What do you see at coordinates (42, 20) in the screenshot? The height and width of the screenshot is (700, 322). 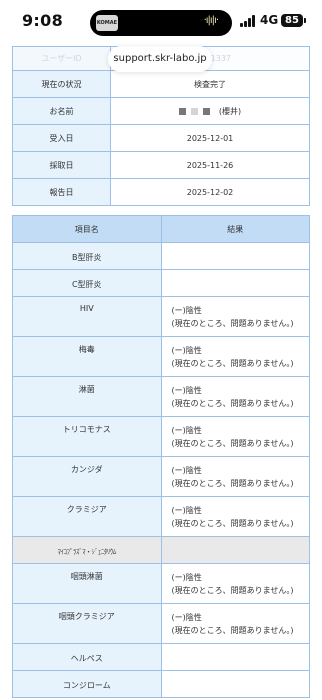 I see `status-time: 9:08` at bounding box center [42, 20].